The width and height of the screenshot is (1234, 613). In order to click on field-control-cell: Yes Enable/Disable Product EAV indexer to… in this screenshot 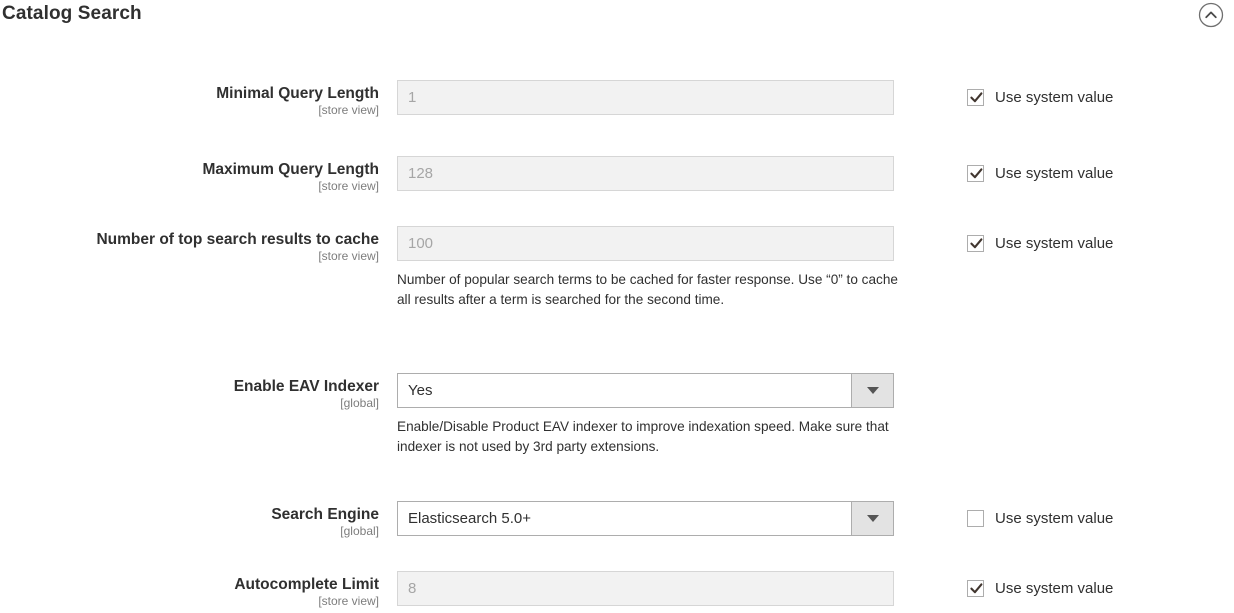, I will do `click(645, 414)`.